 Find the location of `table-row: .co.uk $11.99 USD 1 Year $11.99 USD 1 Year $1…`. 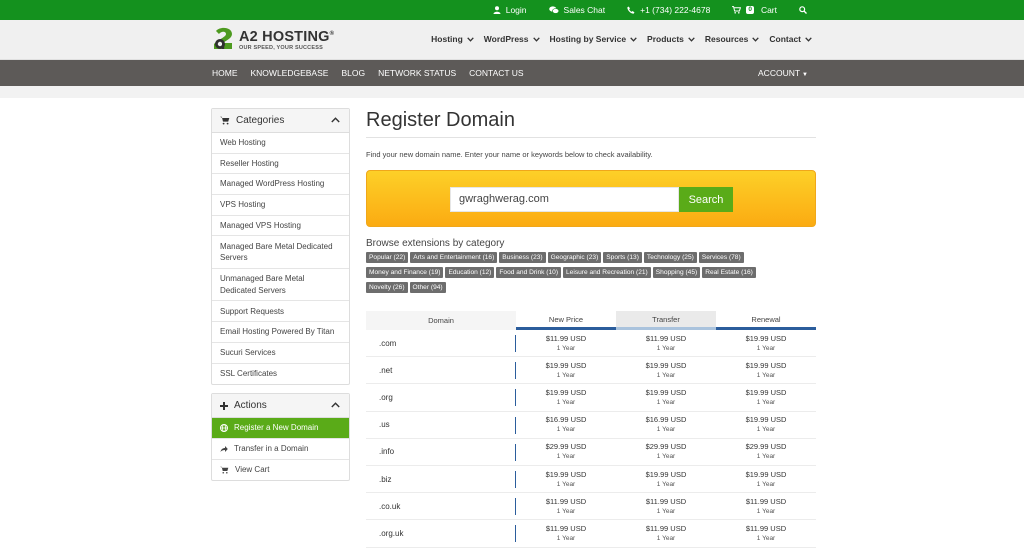

table-row: .co.uk $11.99 USD 1 Year $11.99 USD 1 Year $1… is located at coordinates (591, 507).